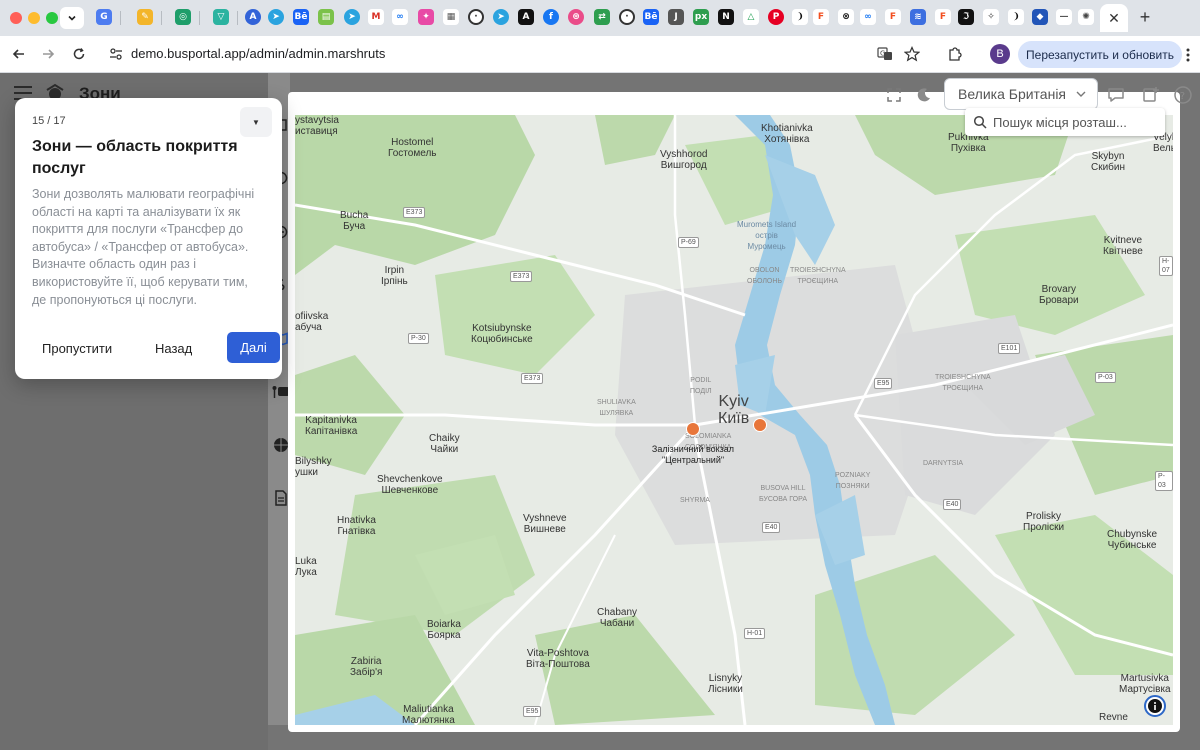 This screenshot has height=750, width=1200. Describe the element at coordinates (52, 18) in the screenshot. I see `maximize-window-button` at that location.